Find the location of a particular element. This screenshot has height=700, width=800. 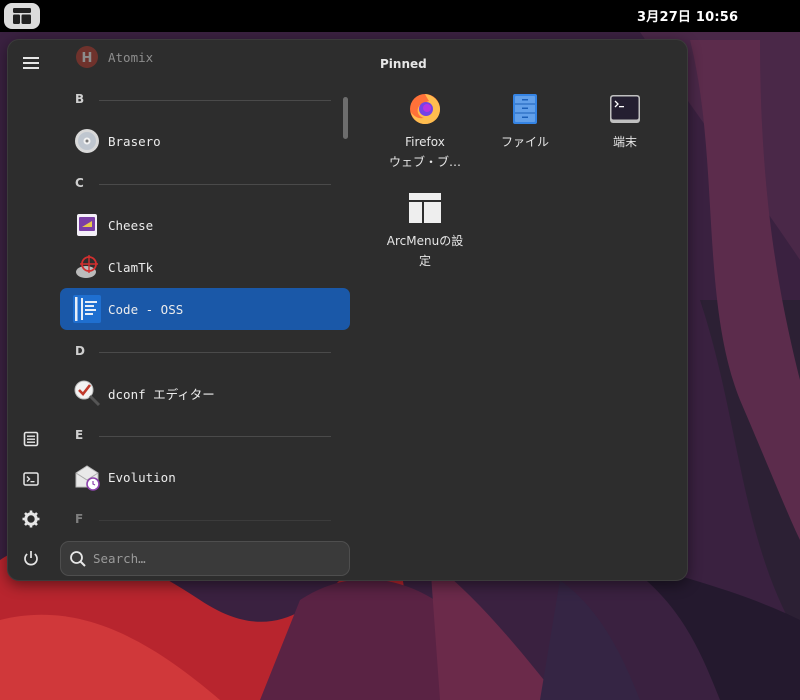

search-input is located at coordinates (213, 558).